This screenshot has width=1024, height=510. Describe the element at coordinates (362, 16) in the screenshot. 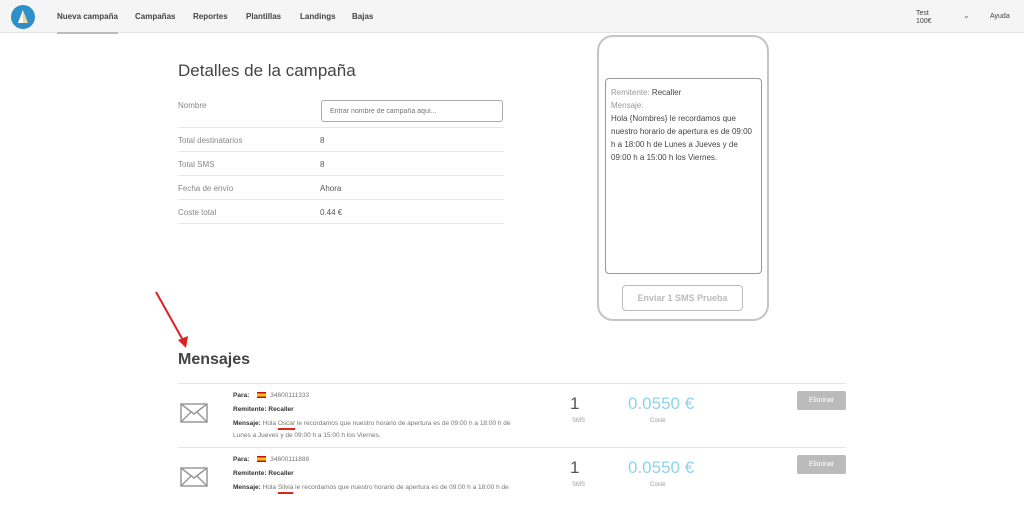

I see `nav-bajas: Bajas` at that location.